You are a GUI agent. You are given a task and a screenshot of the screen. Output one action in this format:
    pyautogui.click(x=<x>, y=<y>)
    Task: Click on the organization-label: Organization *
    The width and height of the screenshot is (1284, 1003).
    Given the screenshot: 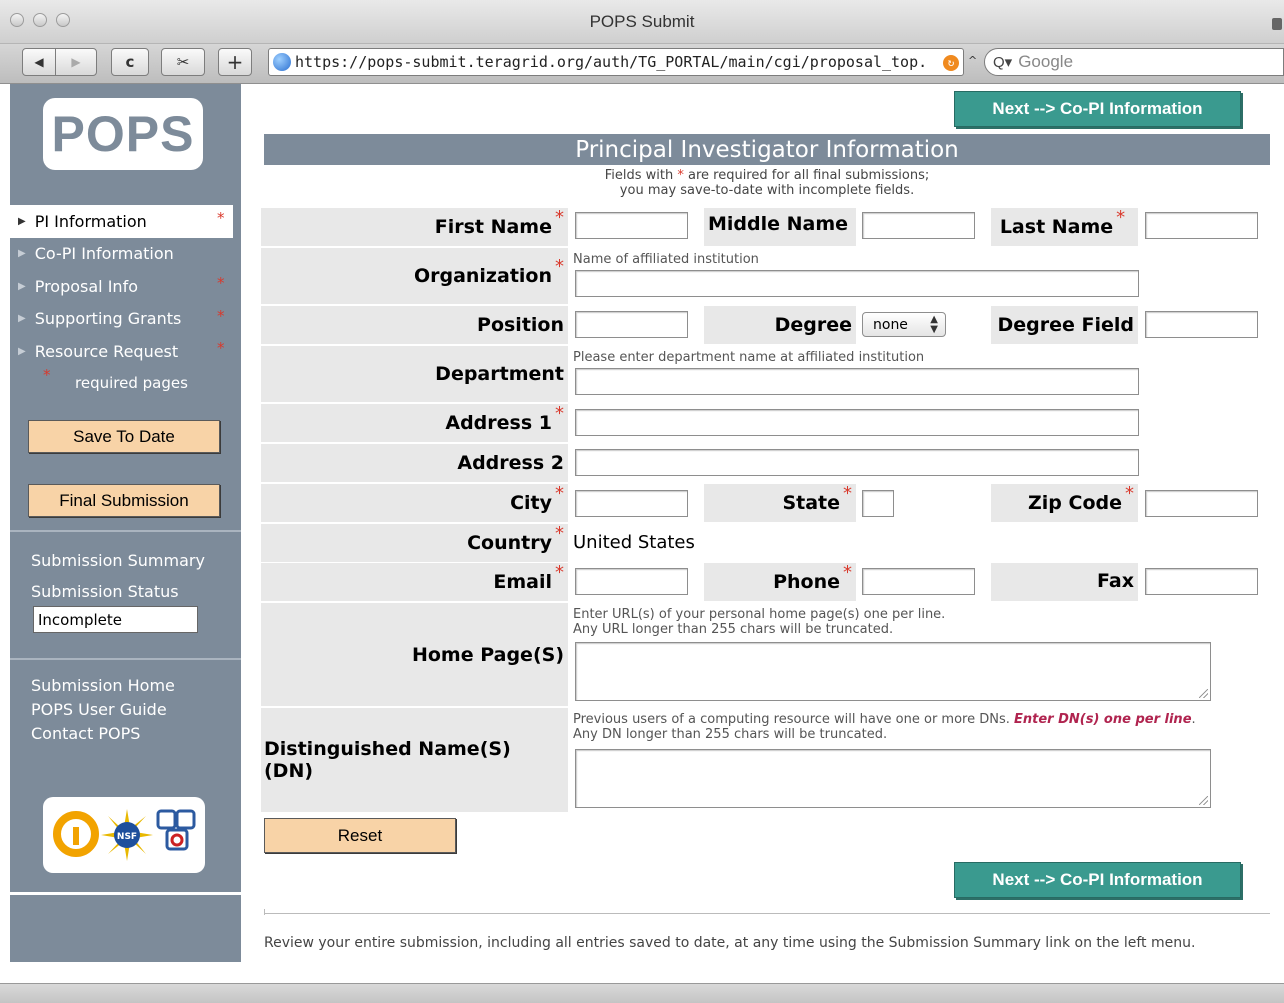 What is the action you would take?
    pyautogui.click(x=414, y=276)
    